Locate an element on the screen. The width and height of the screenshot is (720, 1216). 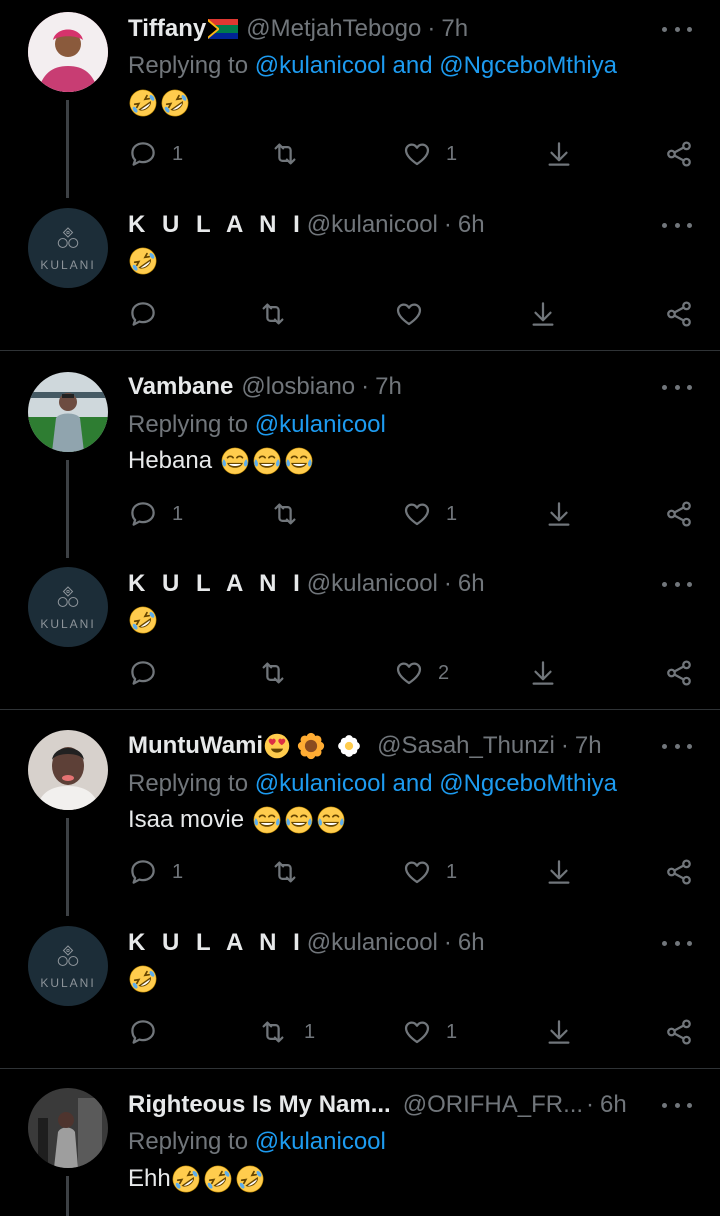
divider is located at coordinates (360, 1068).